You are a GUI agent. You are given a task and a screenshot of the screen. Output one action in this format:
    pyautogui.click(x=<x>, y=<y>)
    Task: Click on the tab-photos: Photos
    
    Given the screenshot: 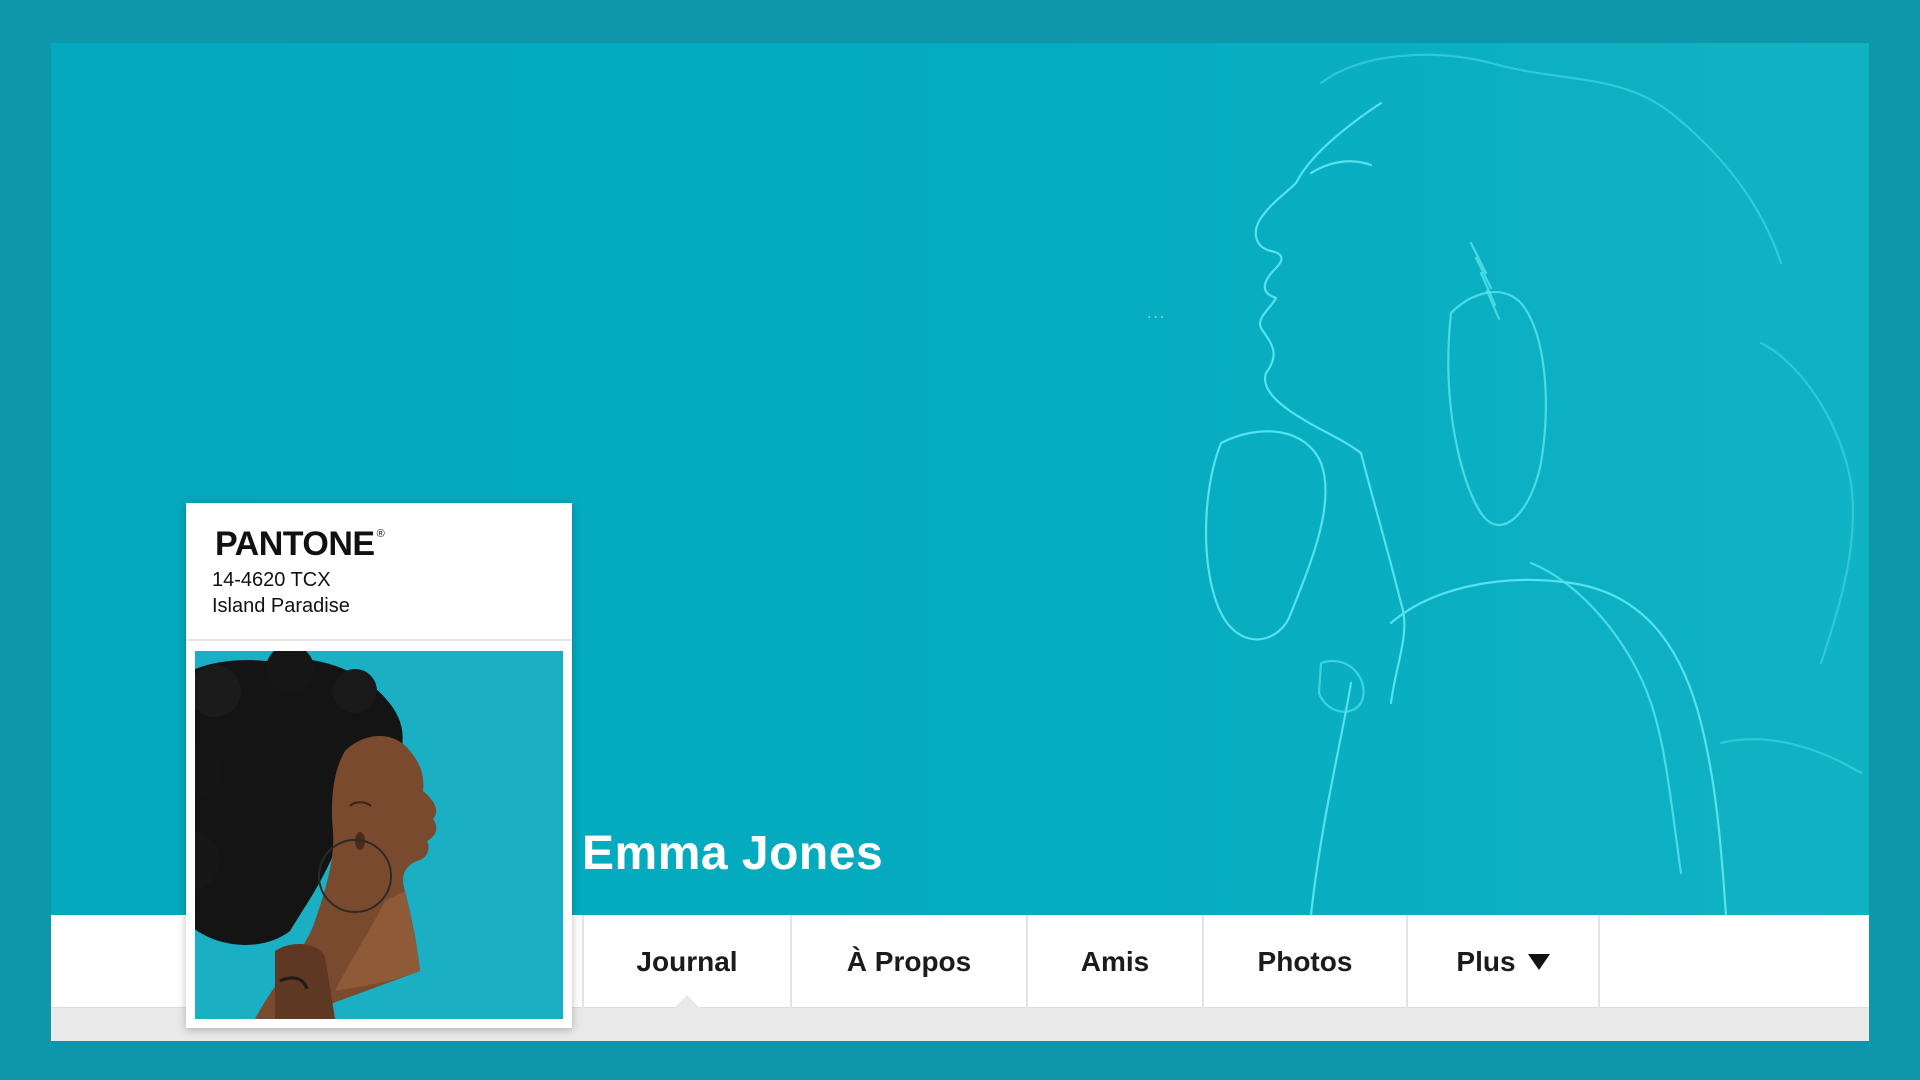 What is the action you would take?
    pyautogui.click(x=1306, y=961)
    